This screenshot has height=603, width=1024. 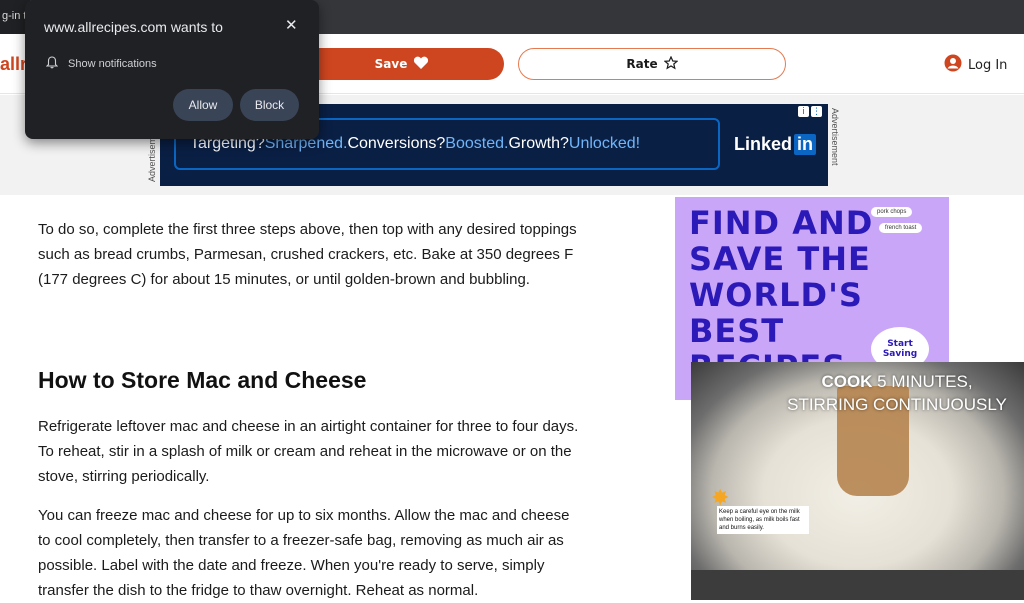 What do you see at coordinates (816, 111) in the screenshot?
I see `adchoices-close-icon: ⋮` at bounding box center [816, 111].